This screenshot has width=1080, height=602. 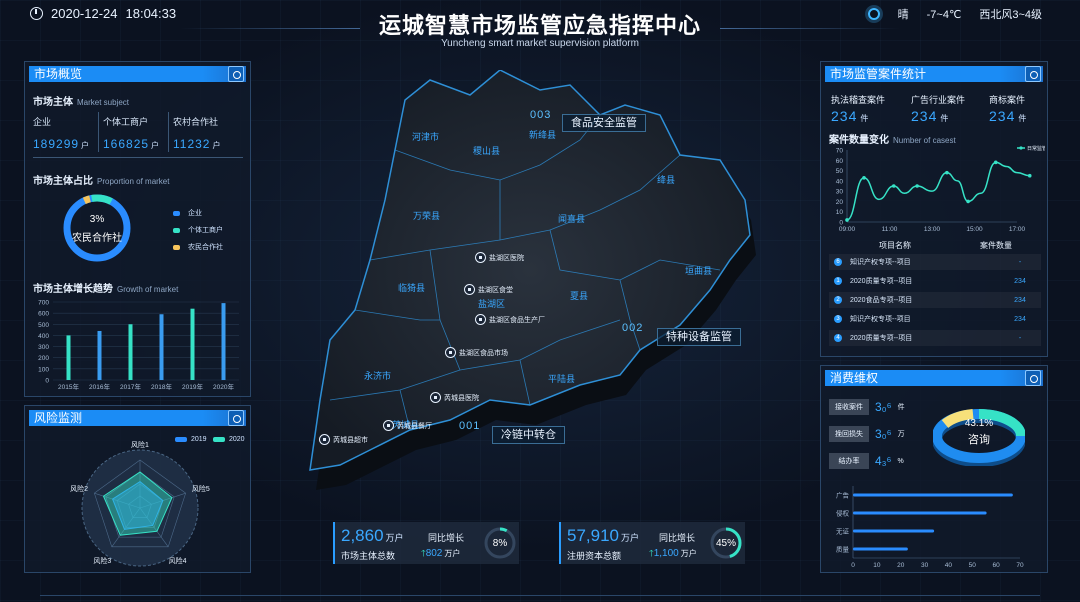 I want to click on y-tick-label: 60, so click(x=840, y=161).